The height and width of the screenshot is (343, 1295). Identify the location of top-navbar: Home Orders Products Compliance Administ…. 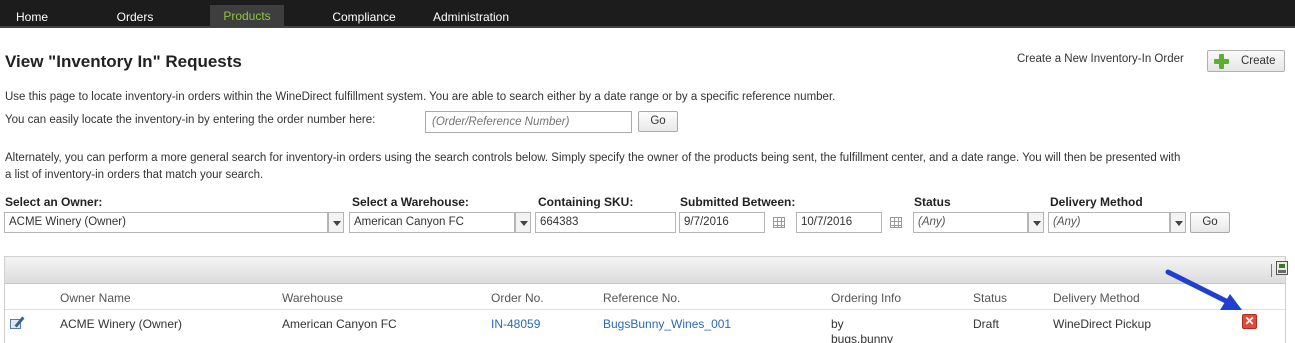
(647, 14).